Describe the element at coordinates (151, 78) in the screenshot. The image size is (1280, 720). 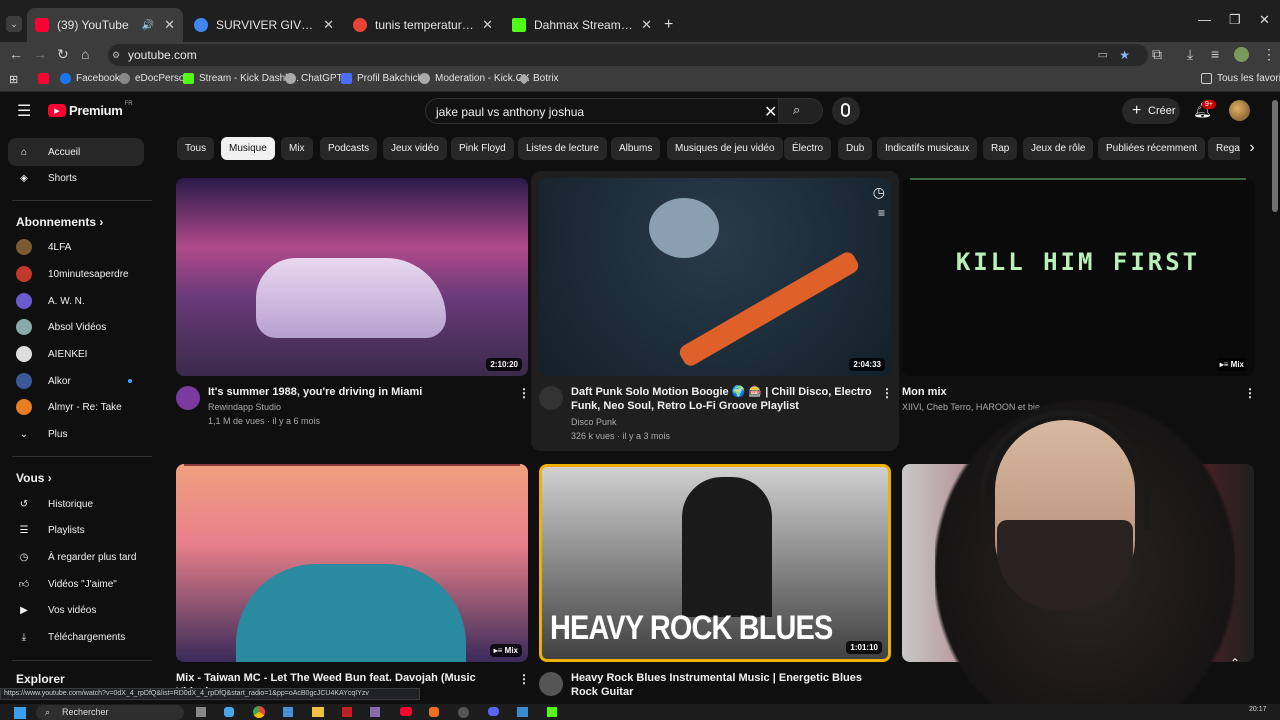
I see `bookmark-edocperso: eDocPerso` at that location.